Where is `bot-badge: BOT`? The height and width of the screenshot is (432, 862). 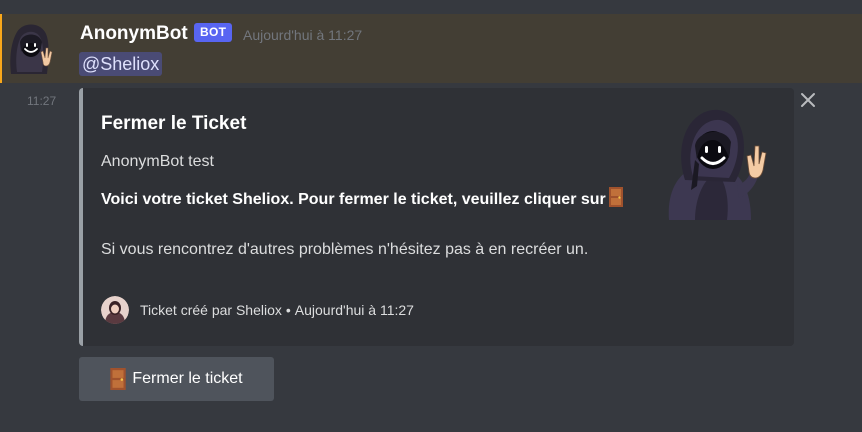
bot-badge: BOT is located at coordinates (213, 32).